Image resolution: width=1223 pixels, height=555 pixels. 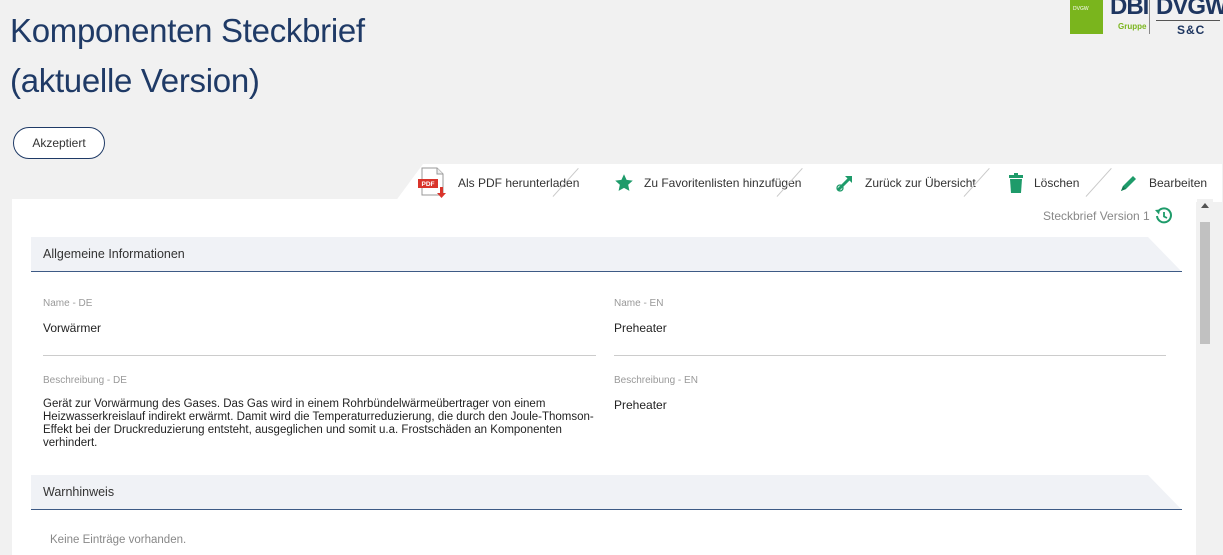 I want to click on page-title-line-2: (aktuelle Version), so click(x=135, y=80).